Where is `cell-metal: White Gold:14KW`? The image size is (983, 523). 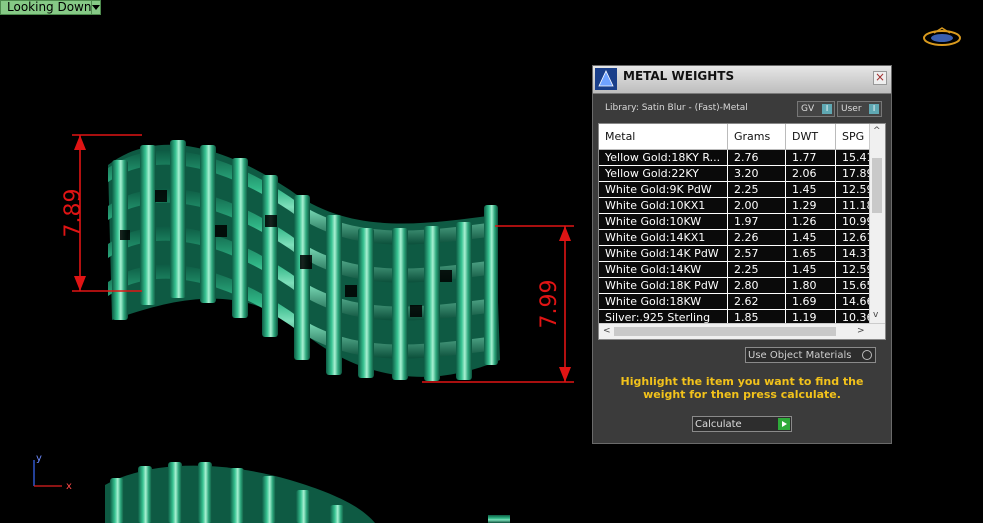
cell-metal: White Gold:14KW is located at coordinates (663, 269).